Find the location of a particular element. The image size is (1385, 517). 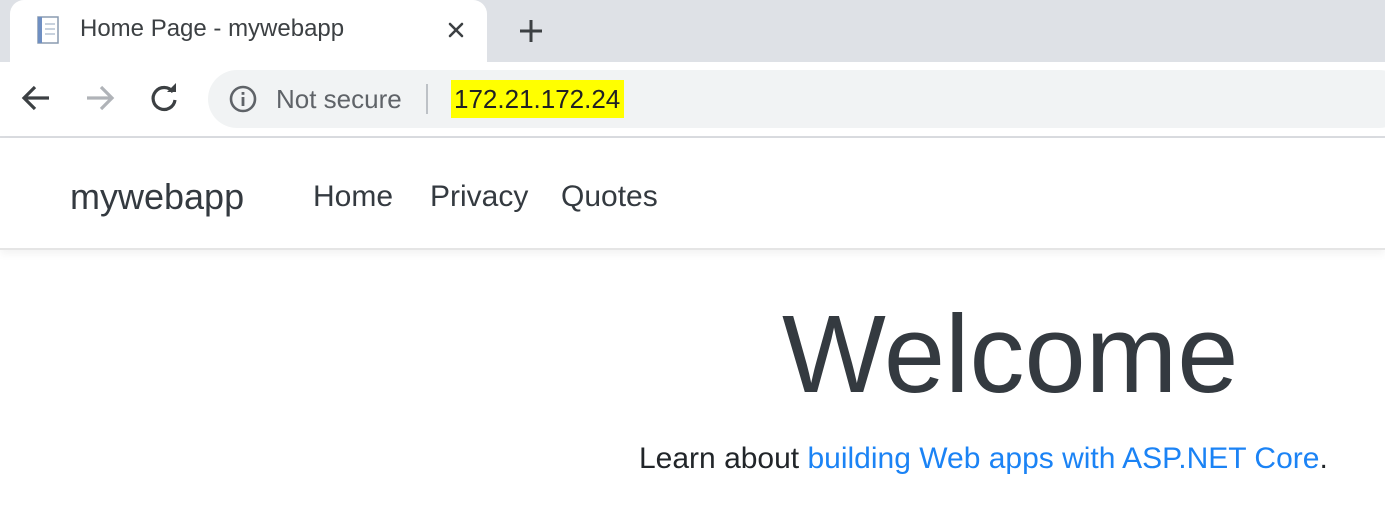

browser-tab: Home Page - mywebapp is located at coordinates (248, 31).